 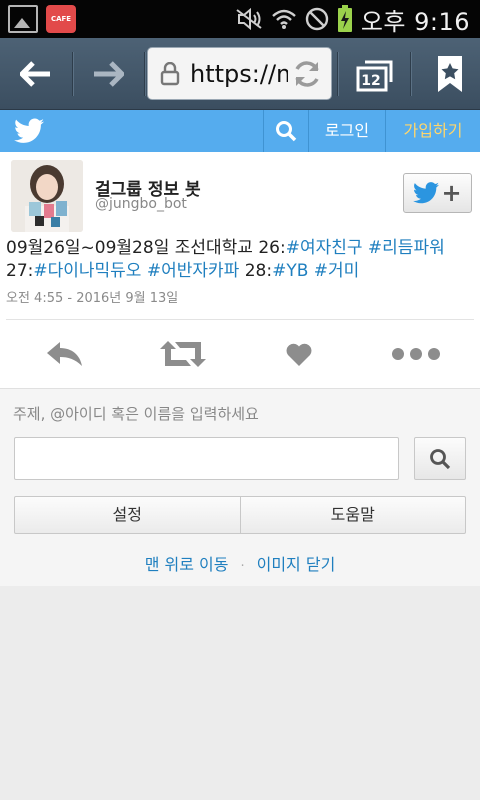 I want to click on plus-icon: +, so click(x=451, y=193).